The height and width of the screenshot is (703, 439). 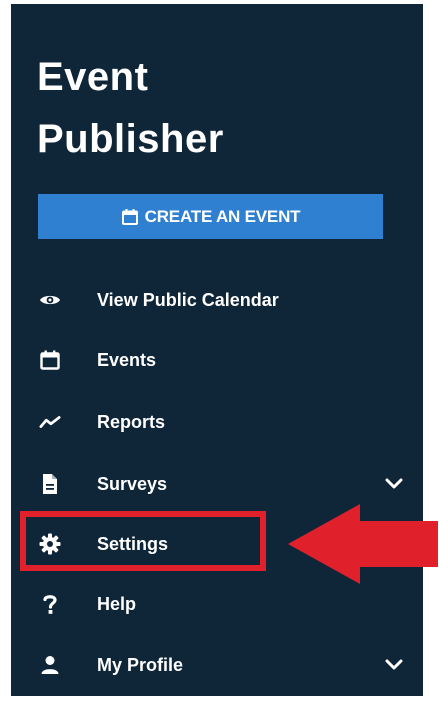 I want to click on app-title-line-2: Publisher, so click(x=130, y=139).